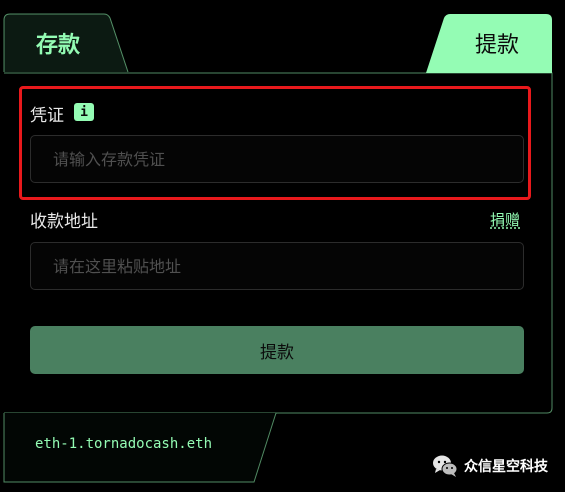 The width and height of the screenshot is (565, 492). I want to click on watermark-text: 众信星空科技, so click(506, 467).